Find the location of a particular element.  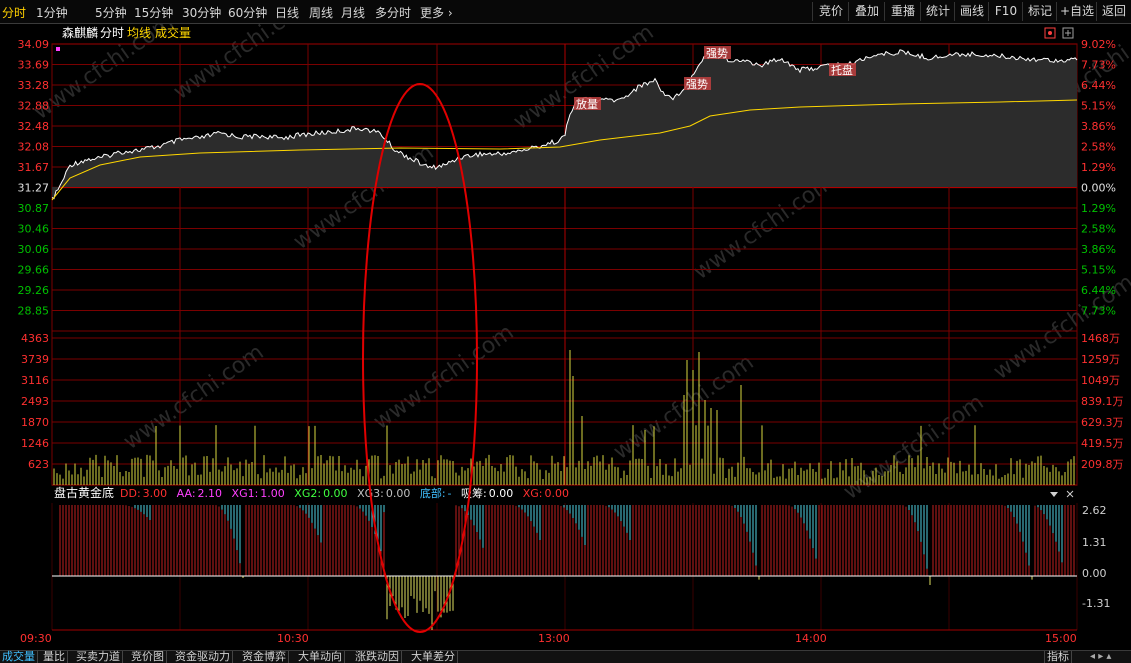

tab-scroll-arrows-icon: ◂ ▸ ▴ is located at coordinates (1100, 657).